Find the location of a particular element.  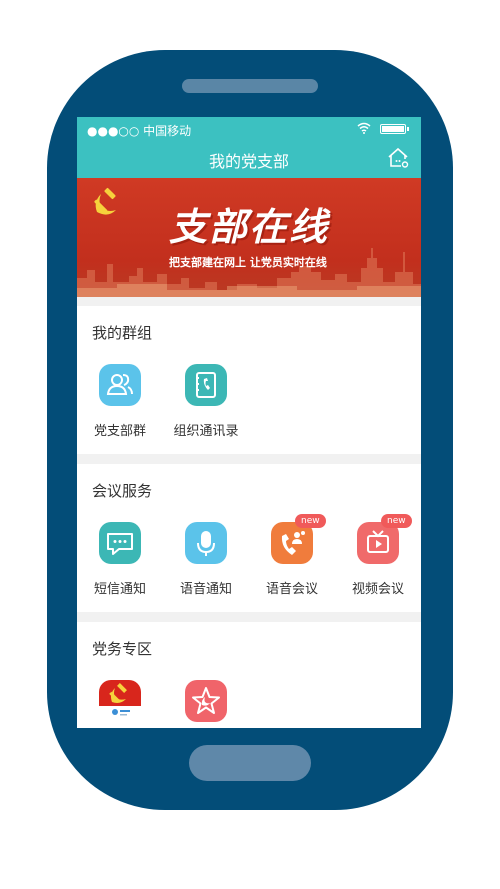

section-title: 会议服务 is located at coordinates (122, 491).